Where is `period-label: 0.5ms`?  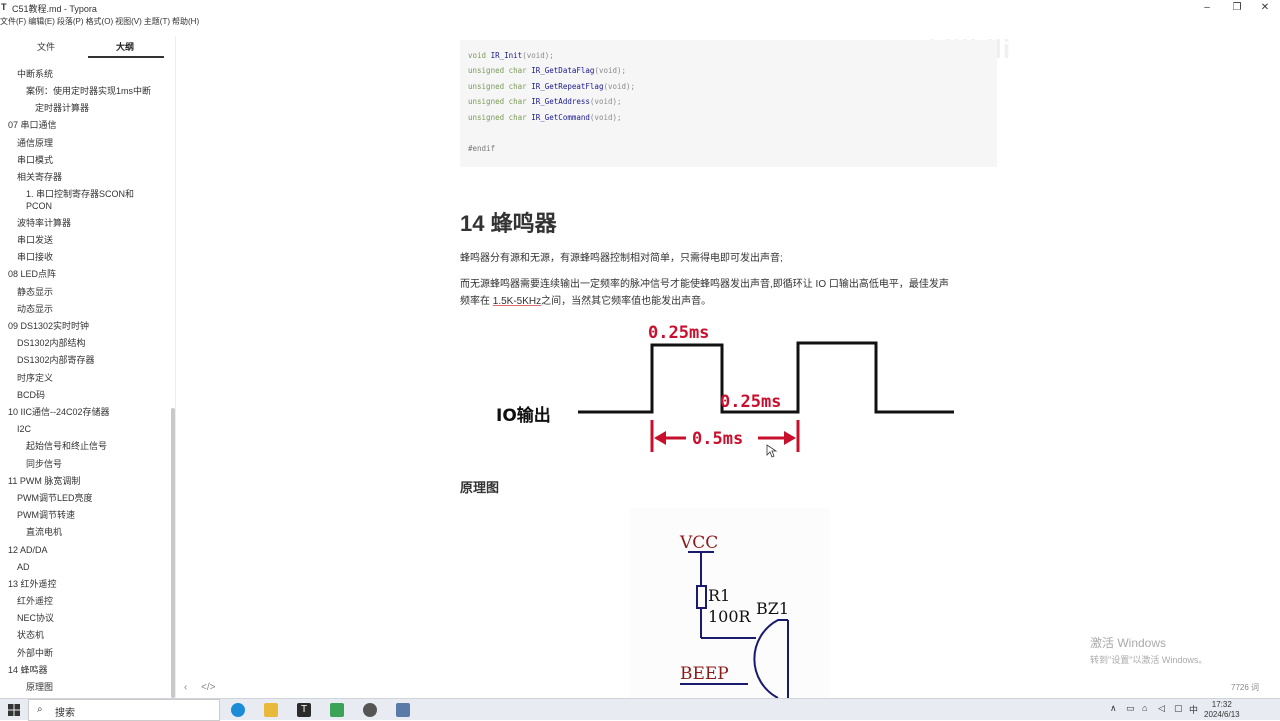
period-label: 0.5ms is located at coordinates (717, 439).